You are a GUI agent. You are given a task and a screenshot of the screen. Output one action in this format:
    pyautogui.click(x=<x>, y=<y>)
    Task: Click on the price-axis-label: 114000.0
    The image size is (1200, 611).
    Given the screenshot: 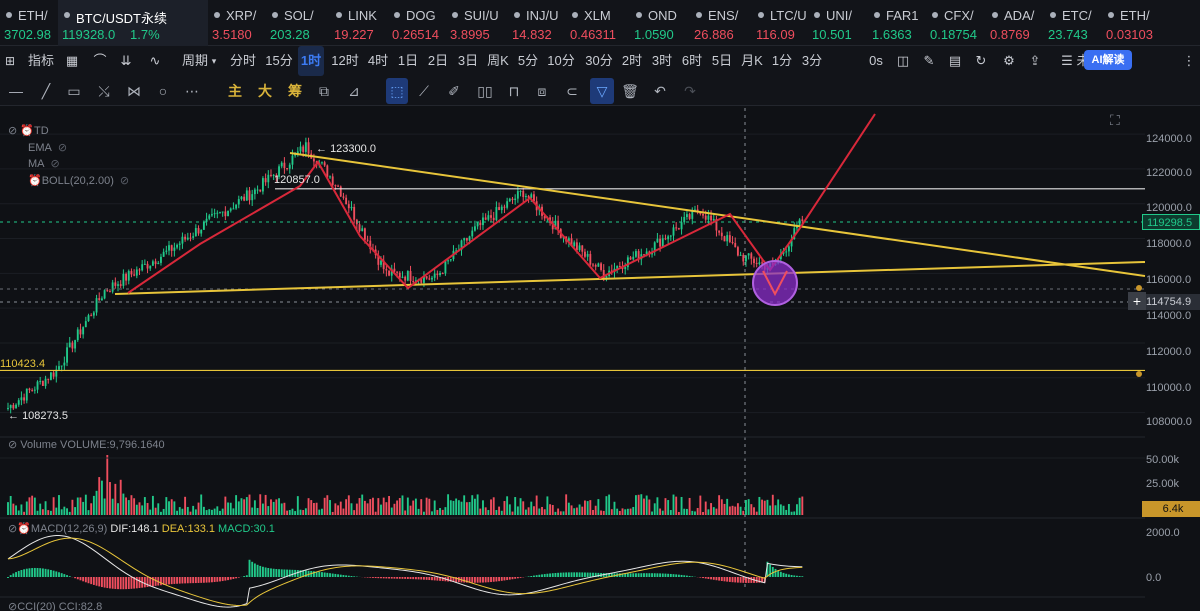 What is the action you would take?
    pyautogui.click(x=1169, y=316)
    